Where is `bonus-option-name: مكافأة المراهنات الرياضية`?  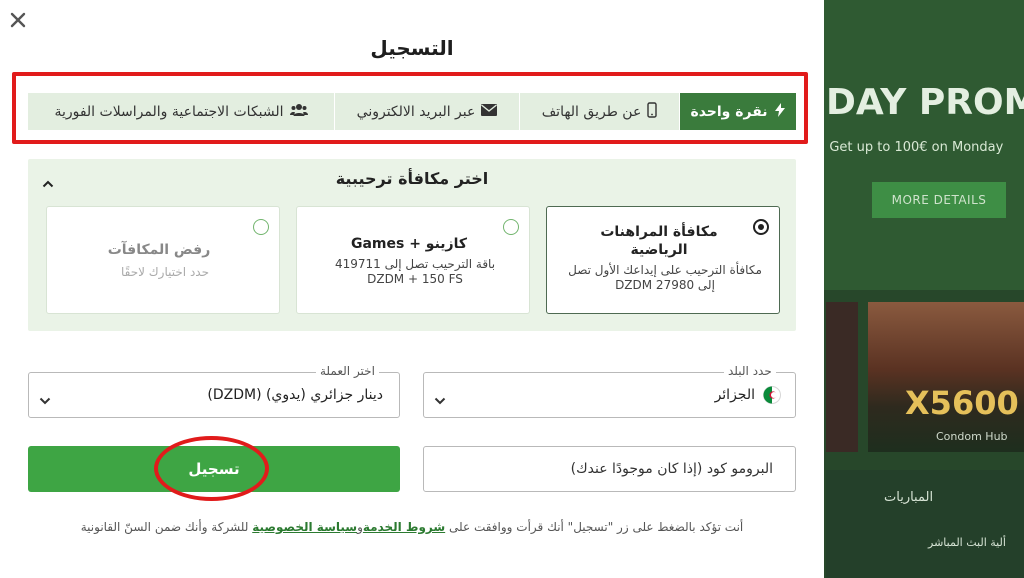
bonus-option-name: مكافأة المراهنات الرياضية is located at coordinates (659, 241).